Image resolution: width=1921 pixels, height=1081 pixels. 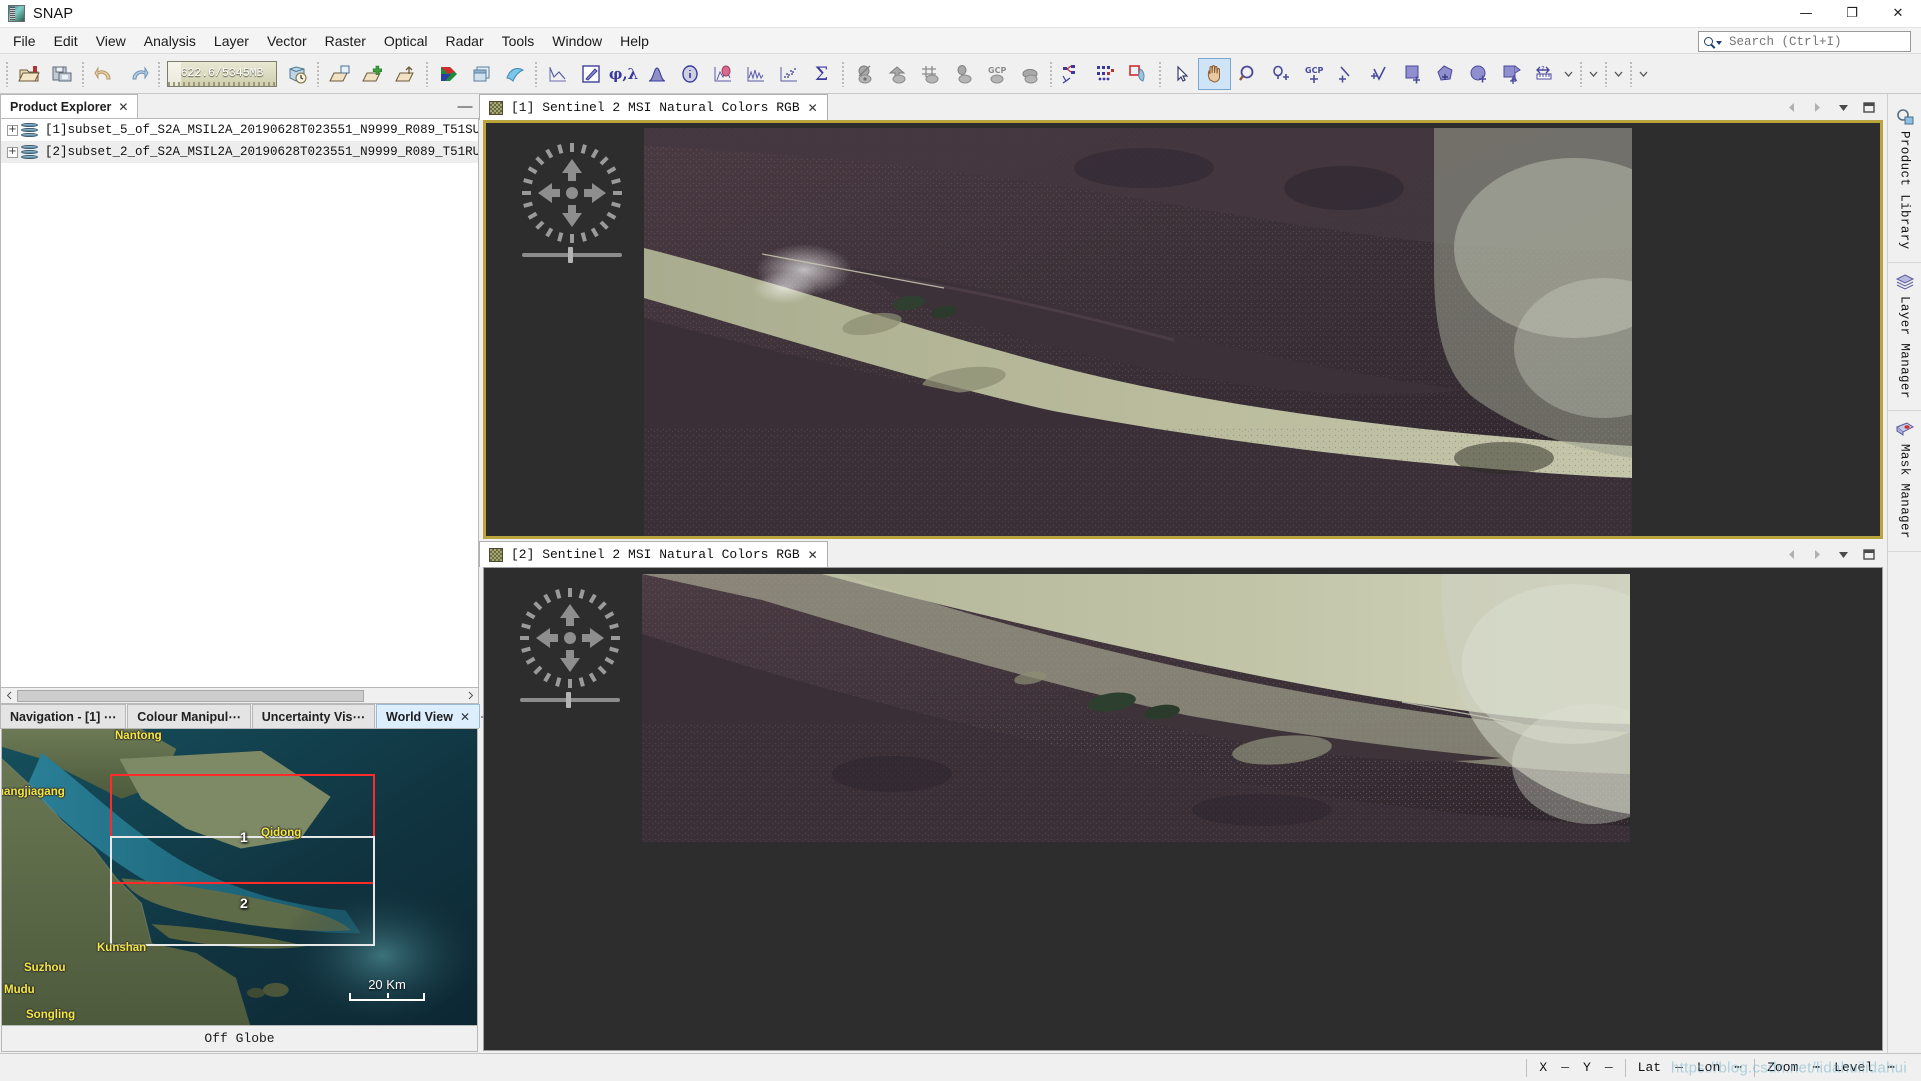 I want to click on profile-plot-button, so click(x=557, y=74).